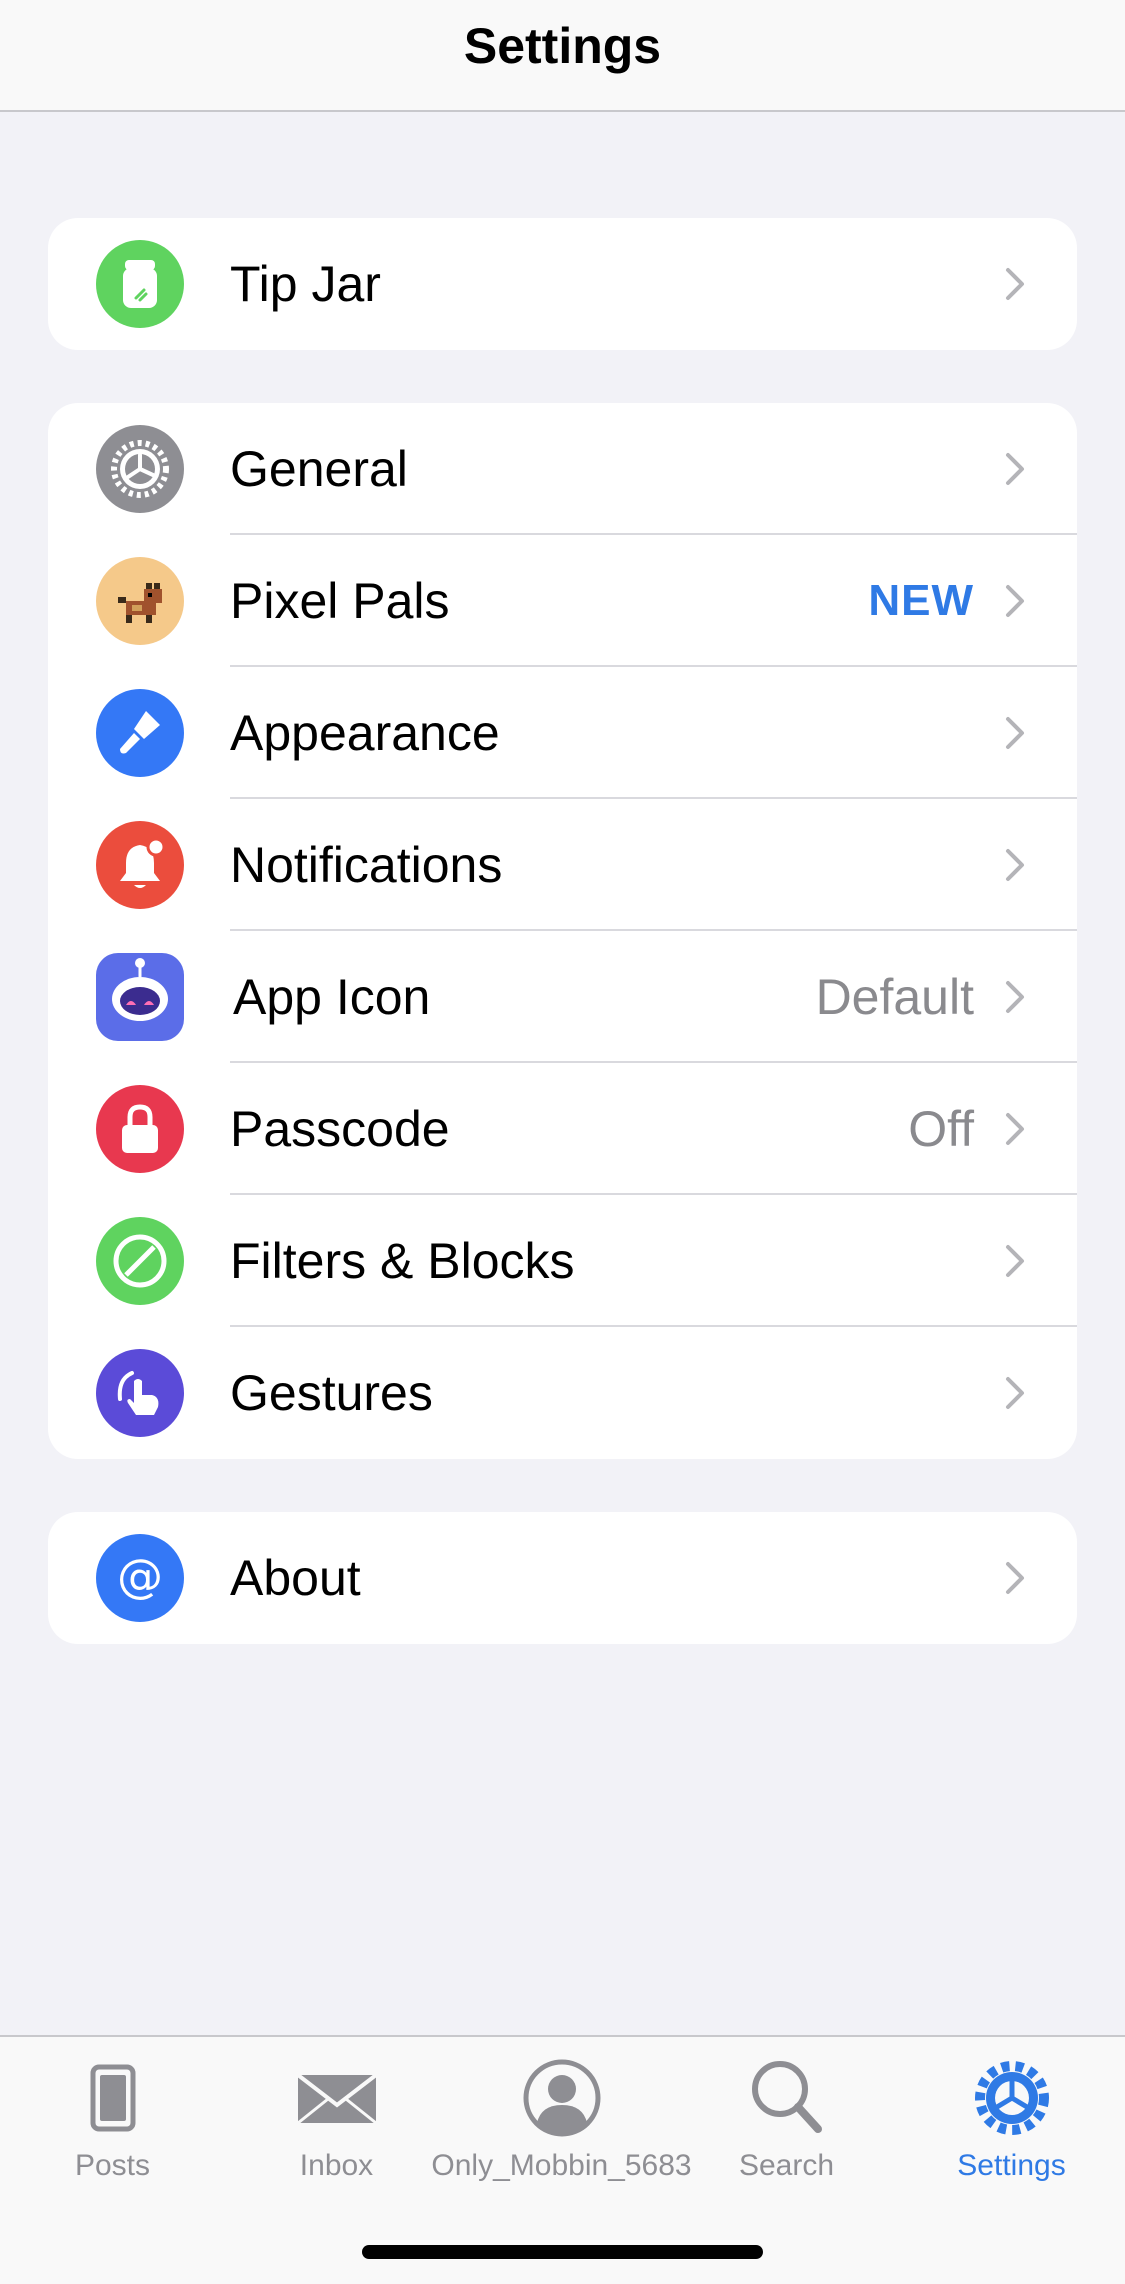 The width and height of the screenshot is (1125, 2284). Describe the element at coordinates (319, 469) in the screenshot. I see `row-label: General` at that location.